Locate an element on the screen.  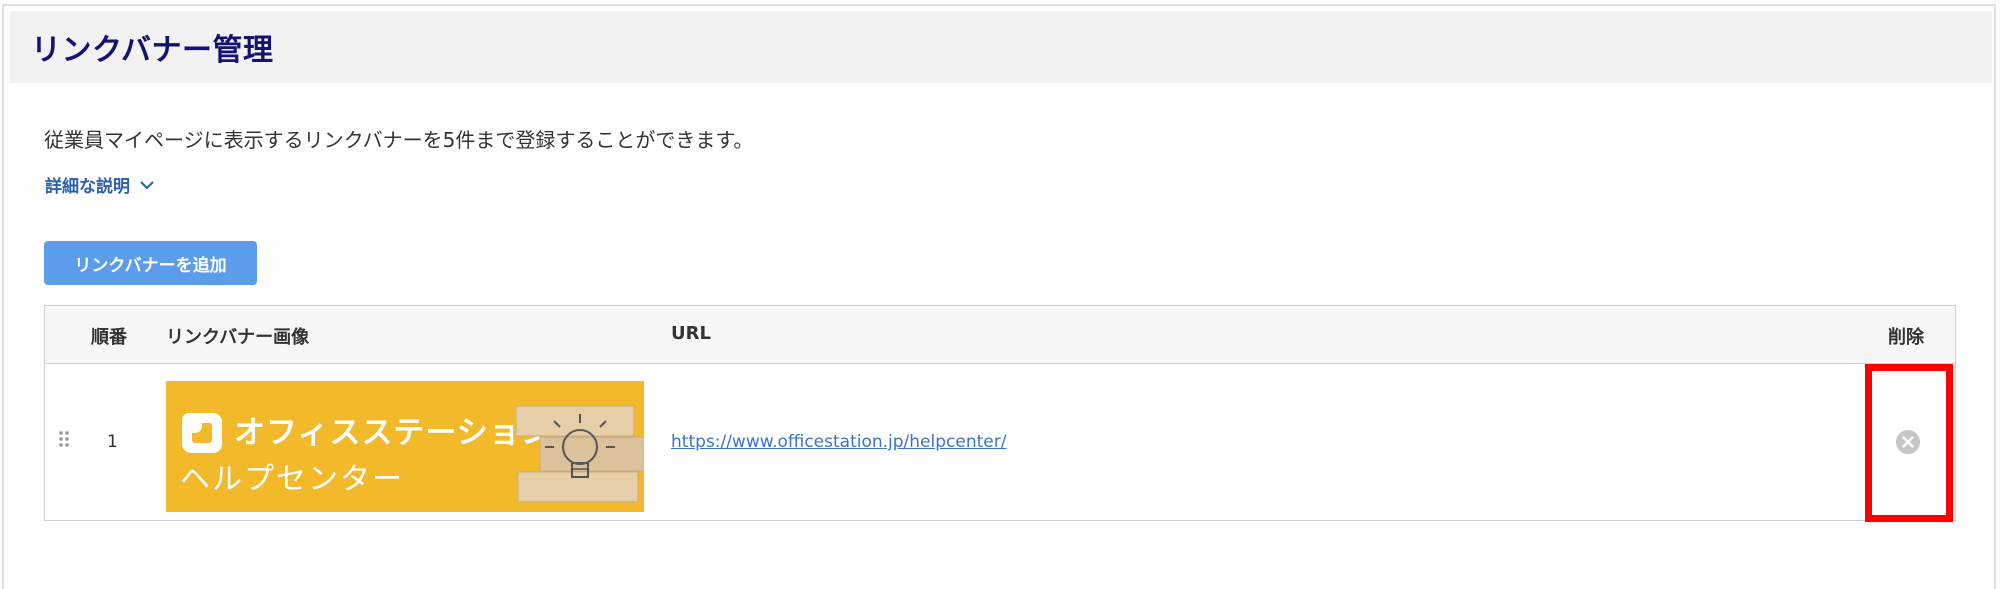
banner-url-link: https://www.officestation.jp/helpcenter/ is located at coordinates (838, 442).